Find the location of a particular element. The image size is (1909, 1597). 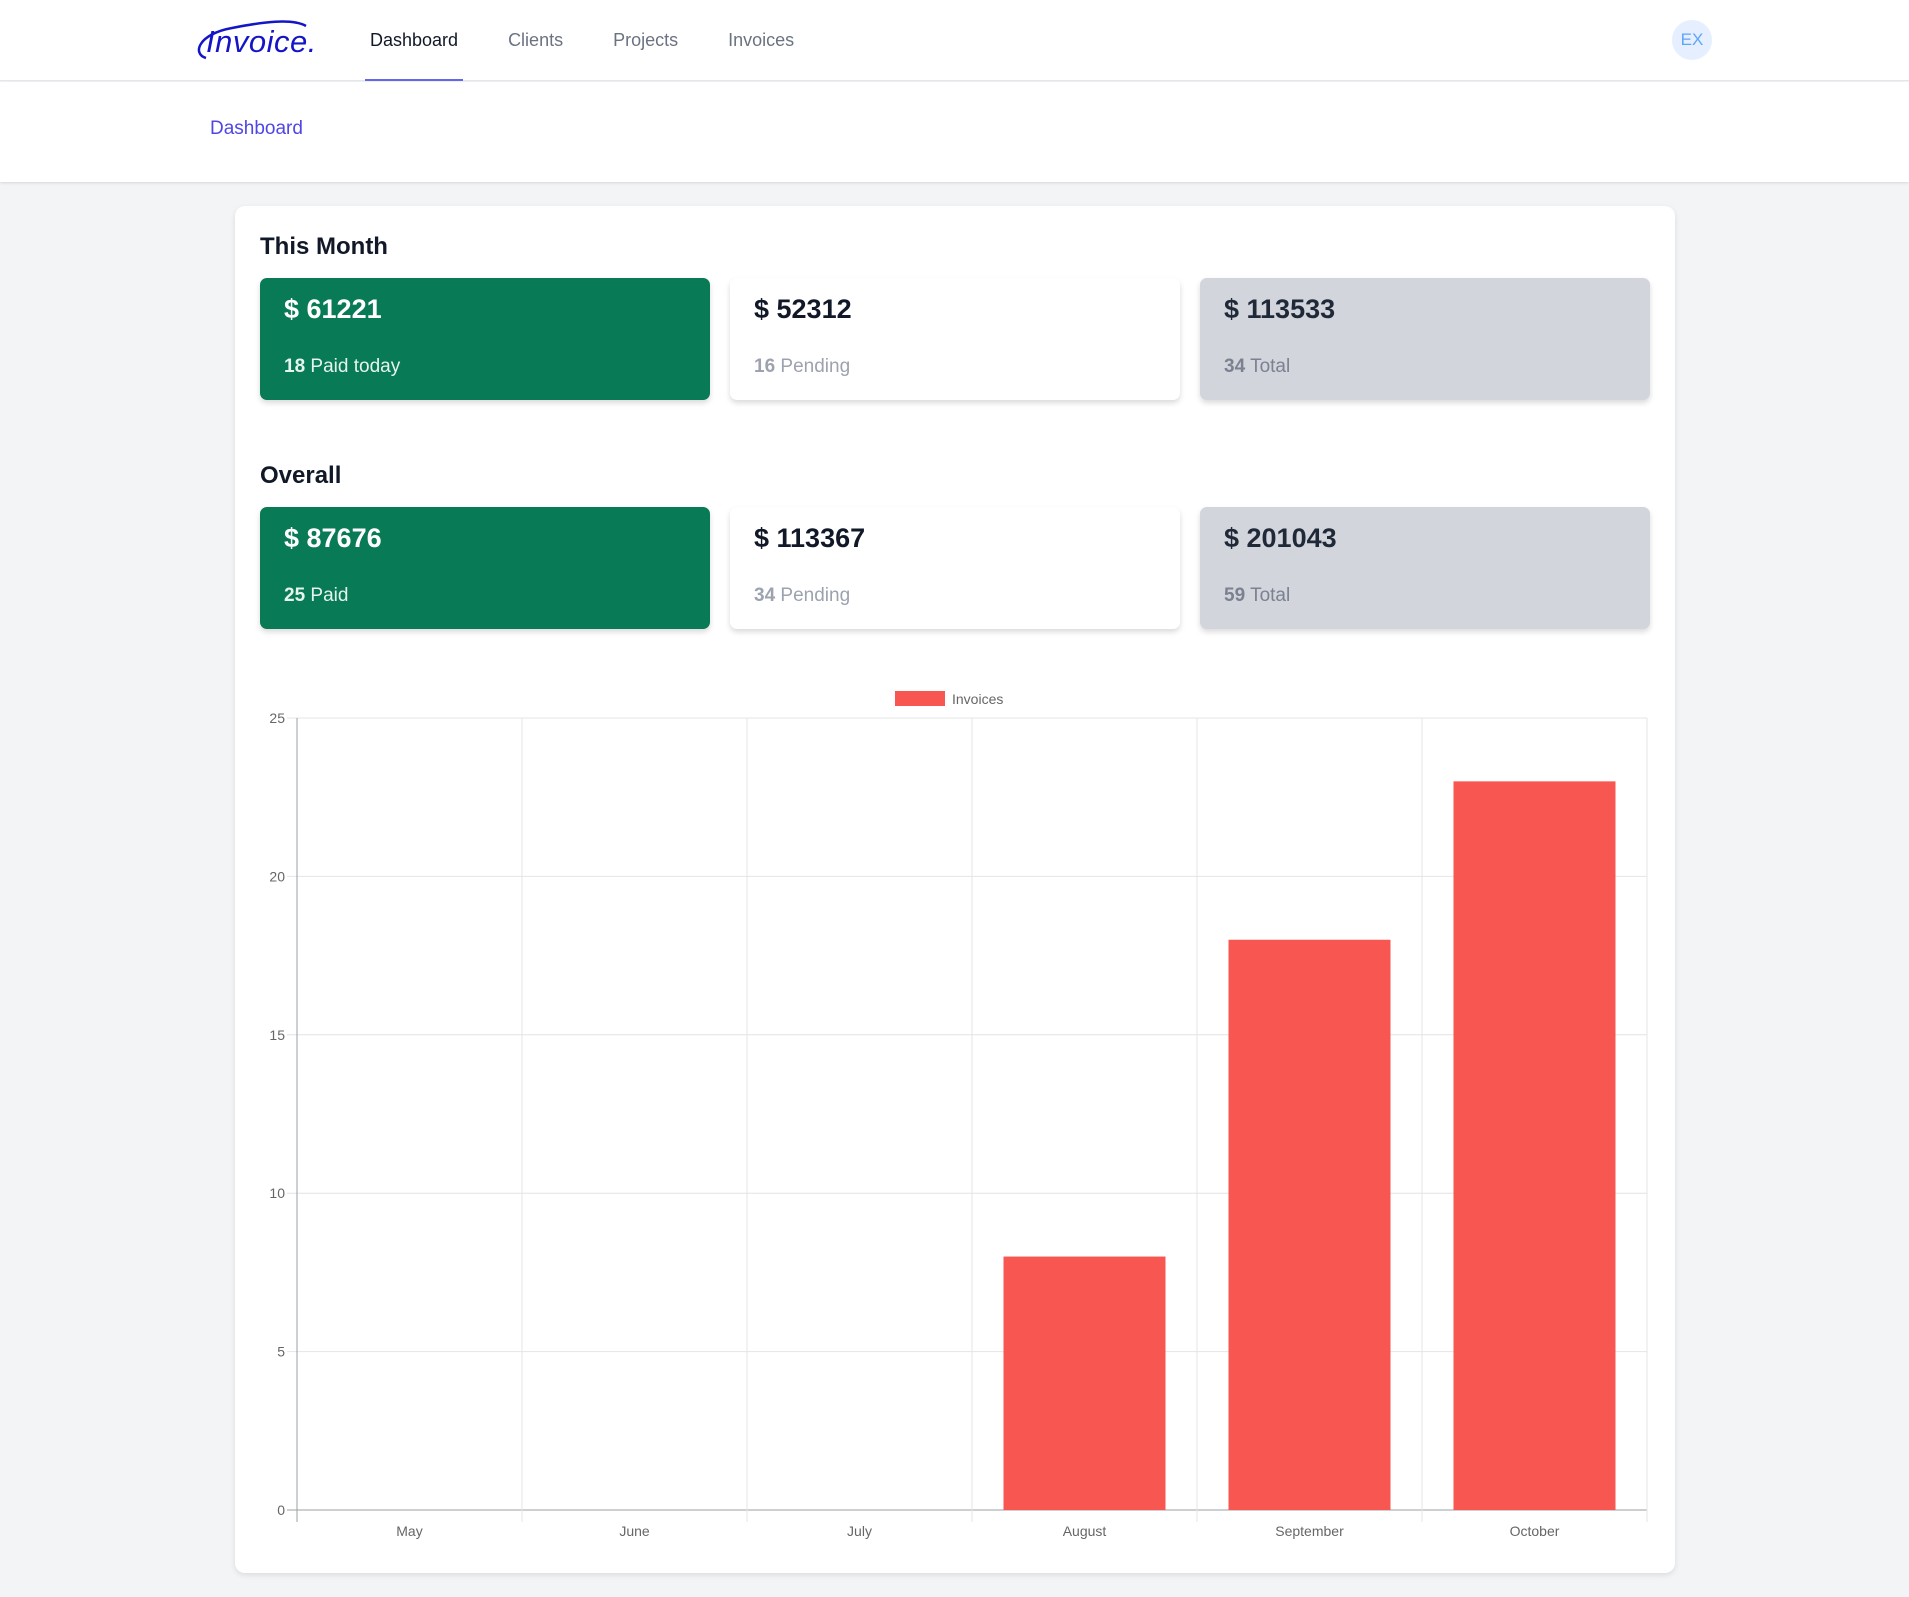

main-nav: Dashboard Clients Projects Invoices is located at coordinates (602, 40).